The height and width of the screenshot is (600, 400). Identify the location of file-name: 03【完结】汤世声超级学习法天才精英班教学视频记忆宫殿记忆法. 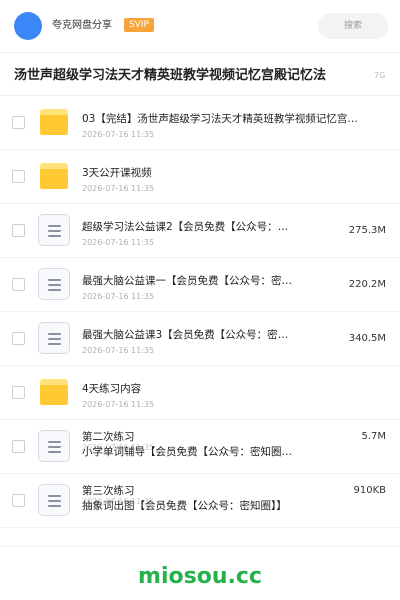
(222, 119).